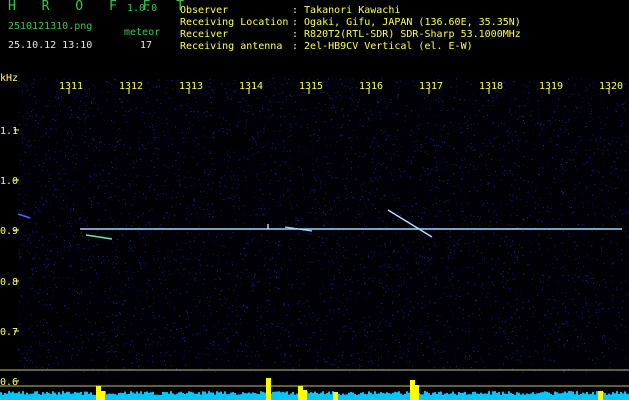 The width and height of the screenshot is (629, 400). Describe the element at coordinates (131, 86) in the screenshot. I see `time-tick-label: 1312` at that location.